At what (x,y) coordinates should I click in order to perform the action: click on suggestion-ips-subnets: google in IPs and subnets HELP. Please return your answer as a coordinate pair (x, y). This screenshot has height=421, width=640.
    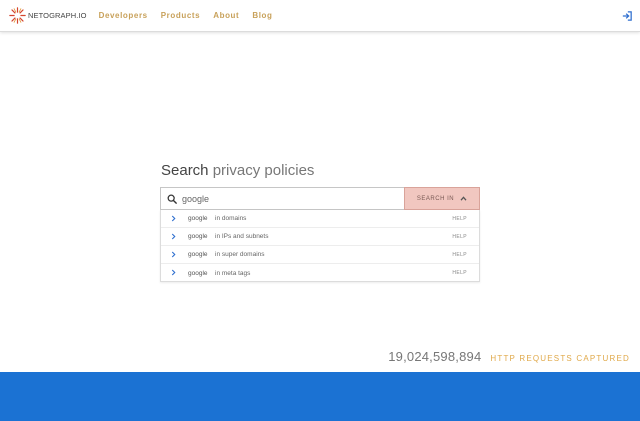
    Looking at the image, I should click on (320, 237).